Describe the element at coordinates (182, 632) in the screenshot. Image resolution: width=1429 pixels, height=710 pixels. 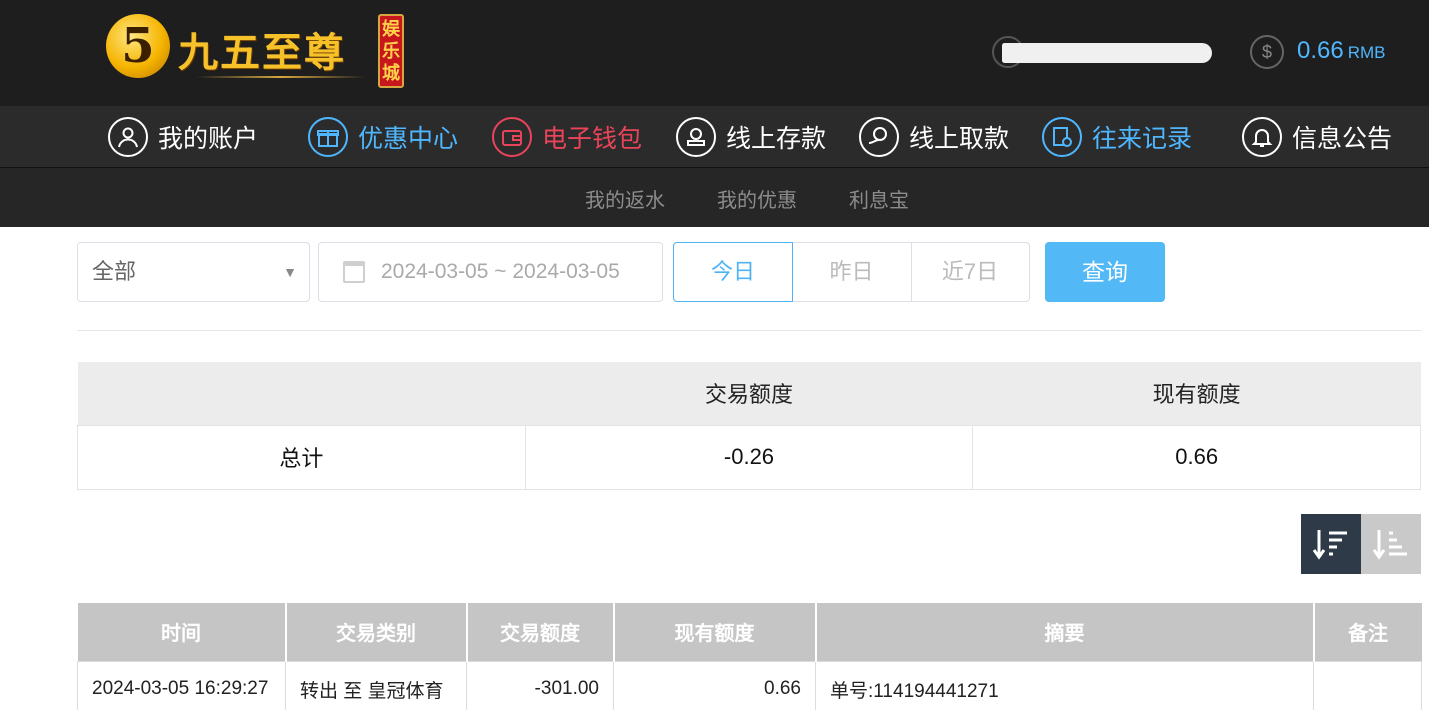
I see `column-header-time: 时间` at that location.